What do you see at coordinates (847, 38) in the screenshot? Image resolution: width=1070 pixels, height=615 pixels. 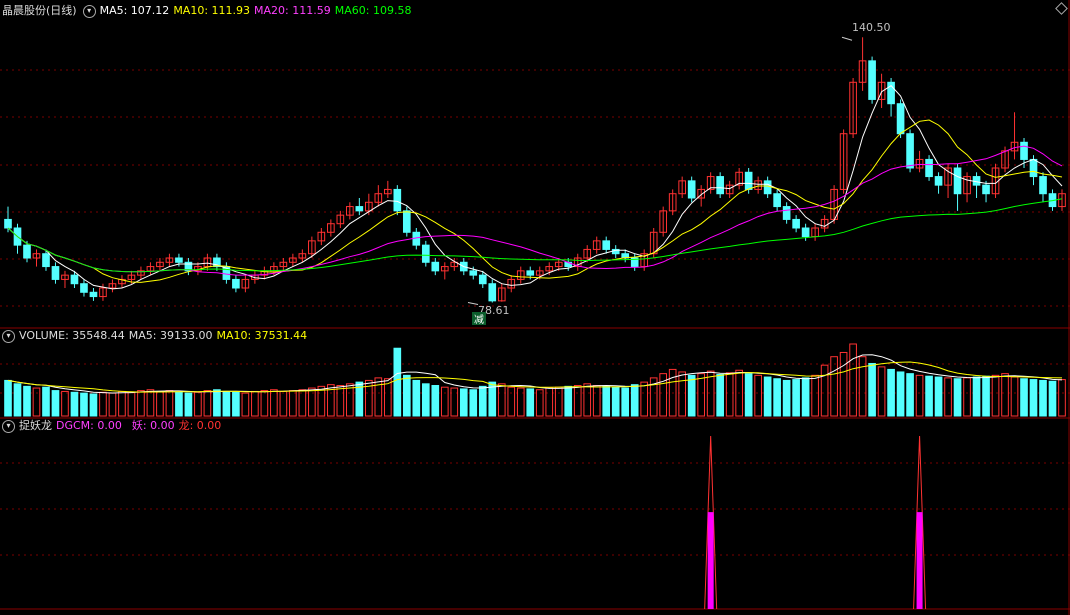 I see `high-pointer` at bounding box center [847, 38].